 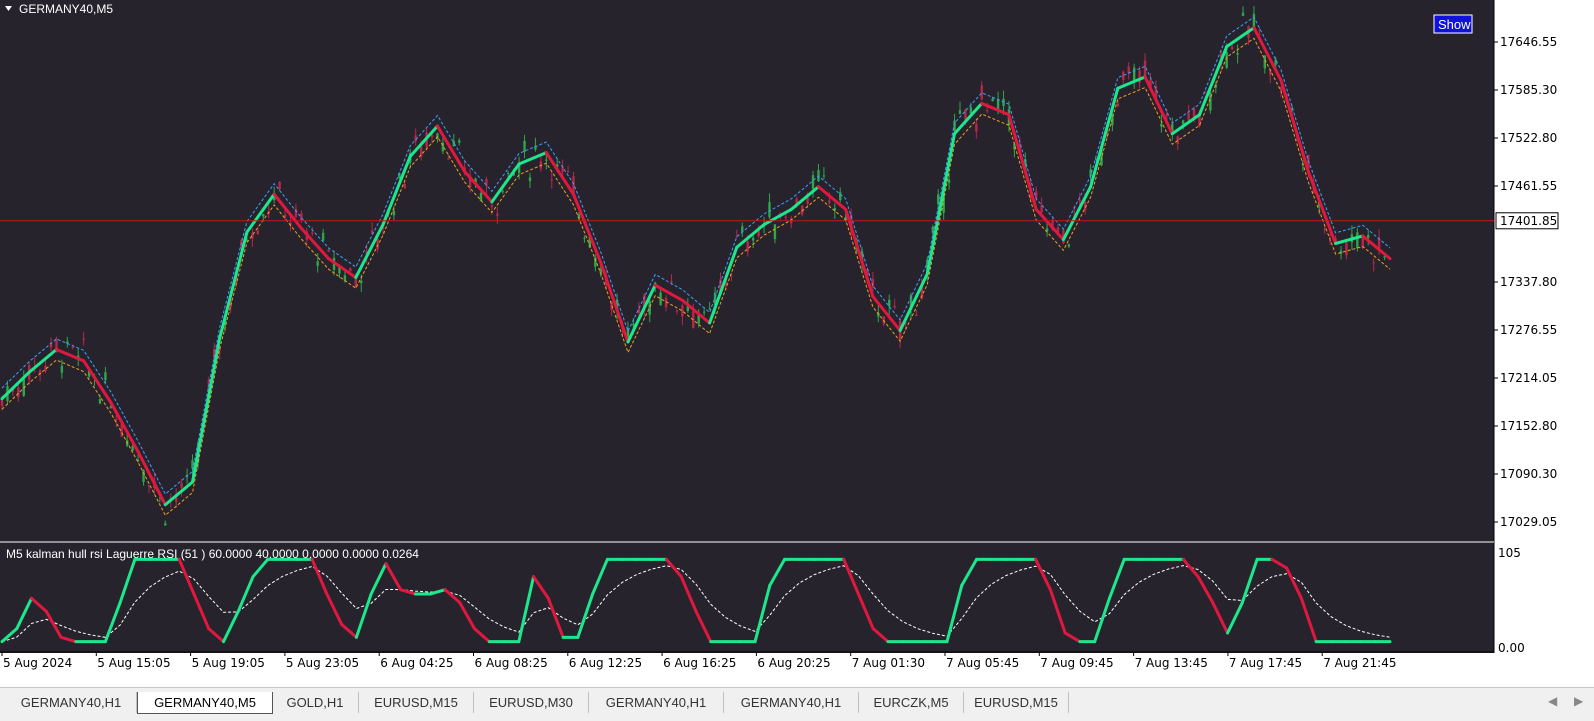 What do you see at coordinates (228, 663) in the screenshot?
I see `x-tick-label: 5 Aug 19:05` at bounding box center [228, 663].